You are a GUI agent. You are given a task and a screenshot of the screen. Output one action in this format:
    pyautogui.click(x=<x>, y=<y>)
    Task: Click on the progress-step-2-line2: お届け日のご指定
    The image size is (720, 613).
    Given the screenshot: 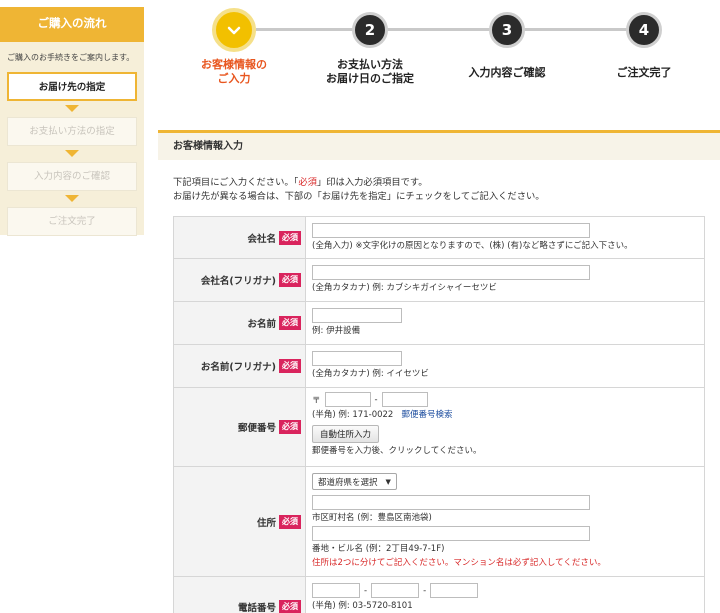 What is the action you would take?
    pyautogui.click(x=370, y=78)
    